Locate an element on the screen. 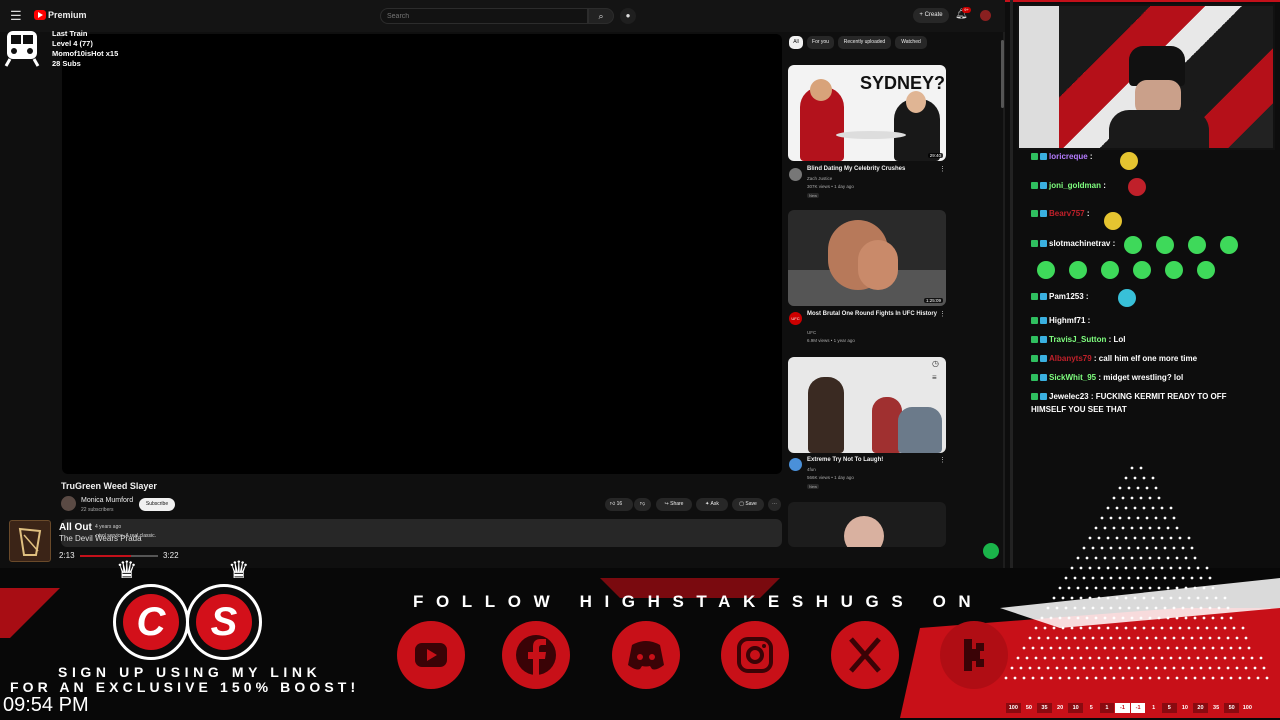  youtube-logo-icon is located at coordinates (40, 15).